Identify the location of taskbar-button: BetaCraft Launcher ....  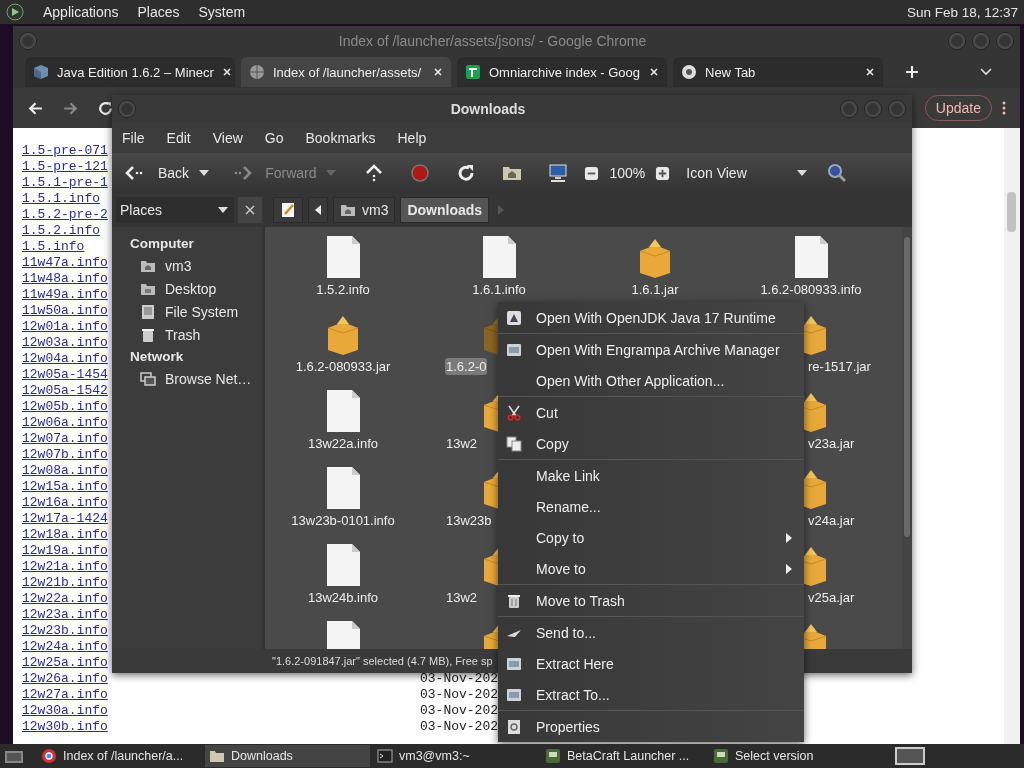
(623, 756).